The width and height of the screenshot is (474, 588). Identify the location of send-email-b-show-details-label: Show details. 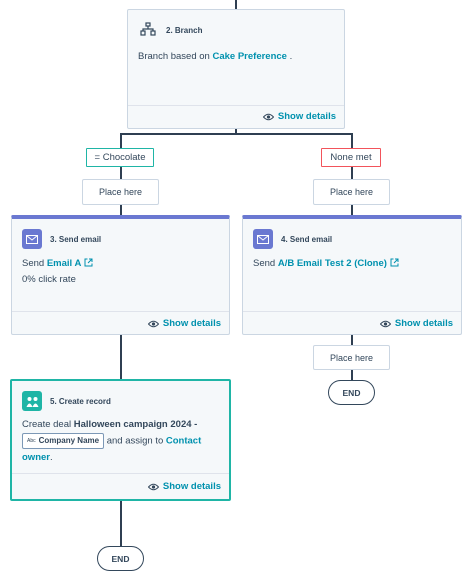
(423, 323).